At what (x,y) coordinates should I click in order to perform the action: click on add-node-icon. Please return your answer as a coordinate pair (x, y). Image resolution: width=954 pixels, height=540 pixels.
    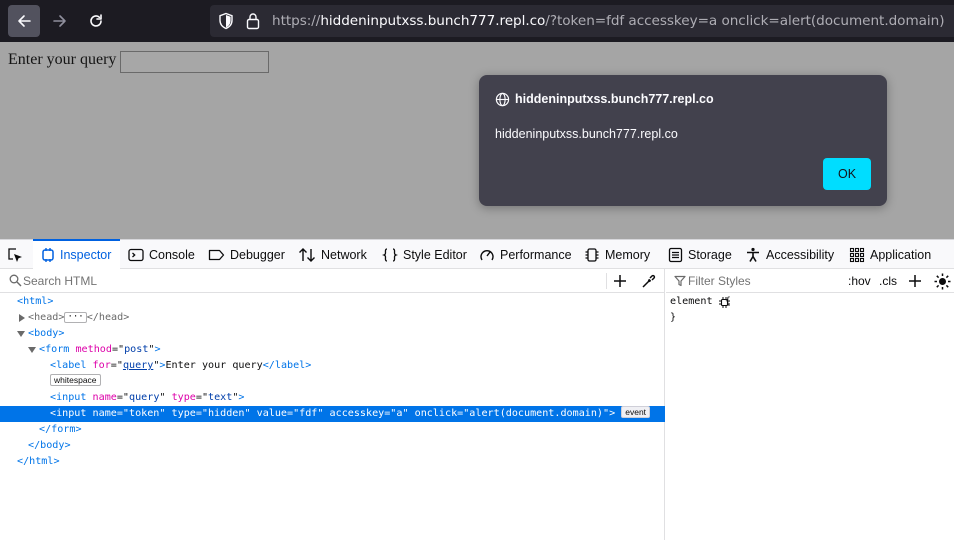
    Looking at the image, I should click on (620, 281).